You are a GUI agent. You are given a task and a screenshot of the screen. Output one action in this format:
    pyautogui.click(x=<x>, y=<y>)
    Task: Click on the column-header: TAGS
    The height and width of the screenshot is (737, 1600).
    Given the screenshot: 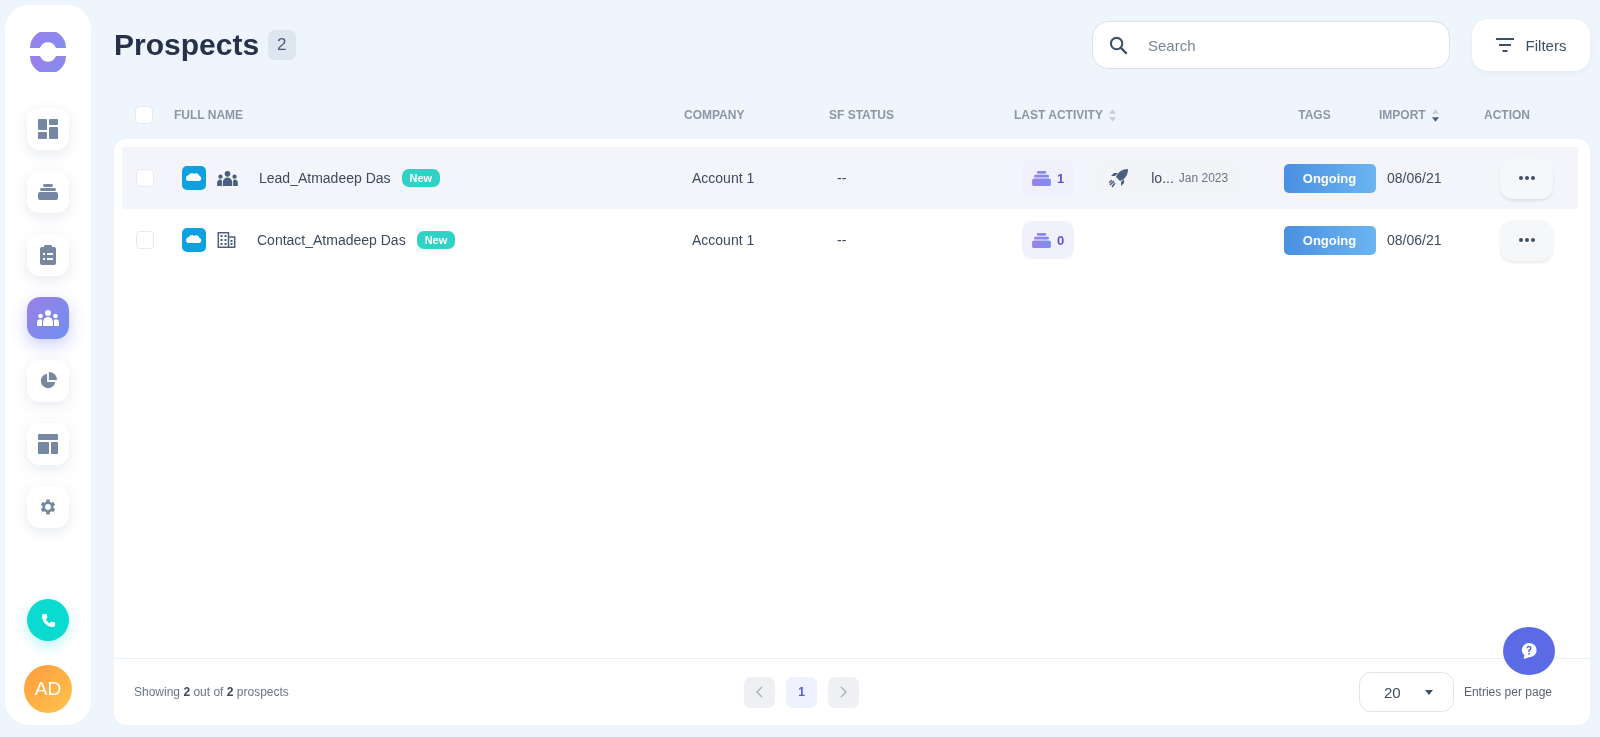 What is the action you would take?
    pyautogui.click(x=1314, y=115)
    